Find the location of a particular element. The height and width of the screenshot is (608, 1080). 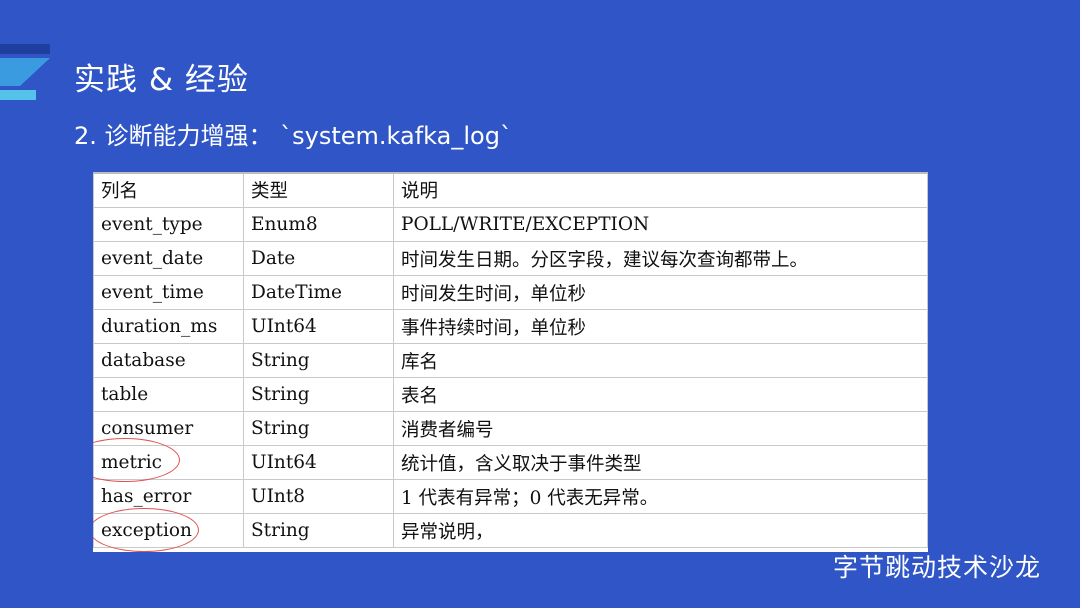

slide-subtitle: 2. 诊断能力增强： `system.kafka_log` is located at coordinates (293, 136).